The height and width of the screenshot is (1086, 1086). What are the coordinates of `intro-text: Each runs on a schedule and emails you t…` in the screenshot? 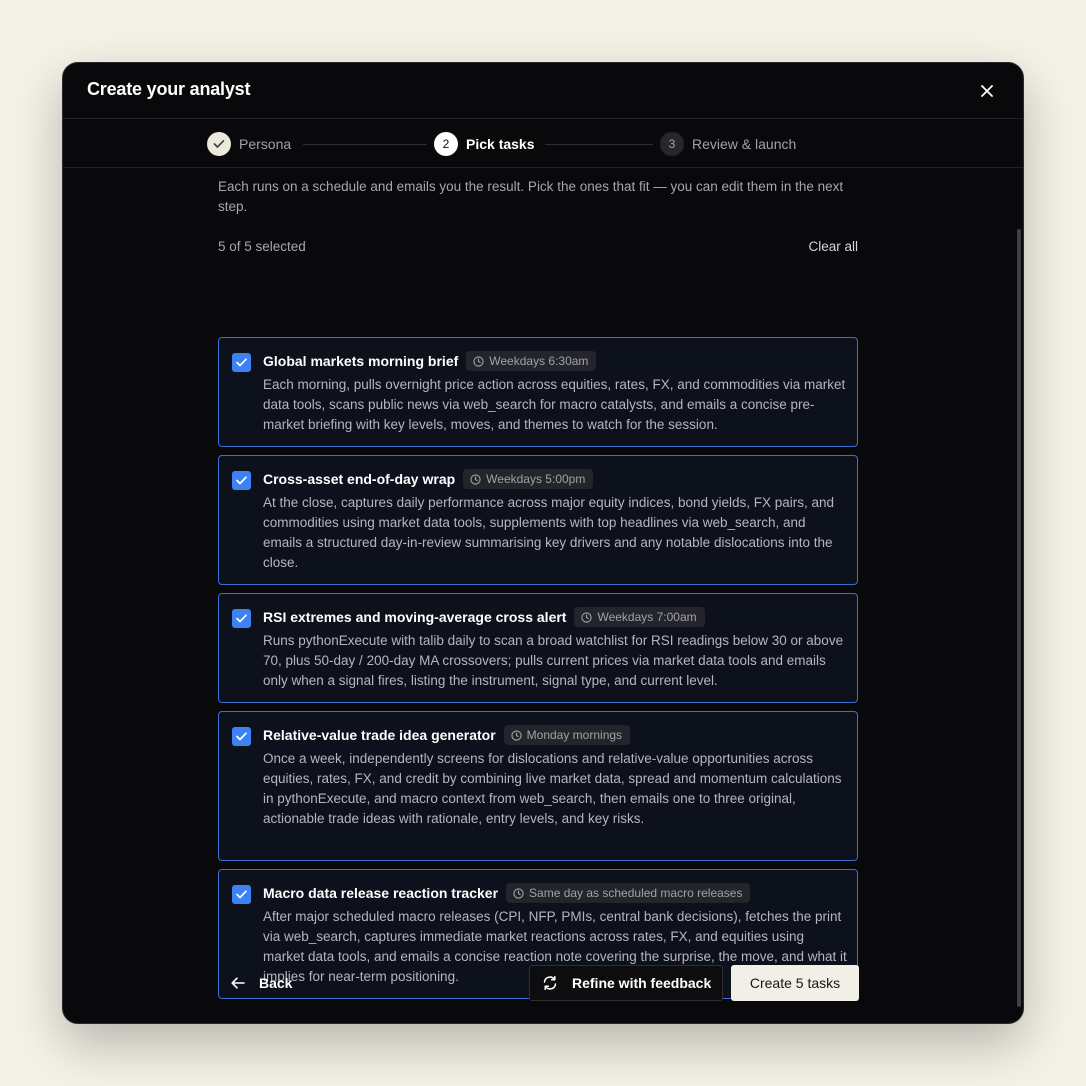 It's located at (531, 196).